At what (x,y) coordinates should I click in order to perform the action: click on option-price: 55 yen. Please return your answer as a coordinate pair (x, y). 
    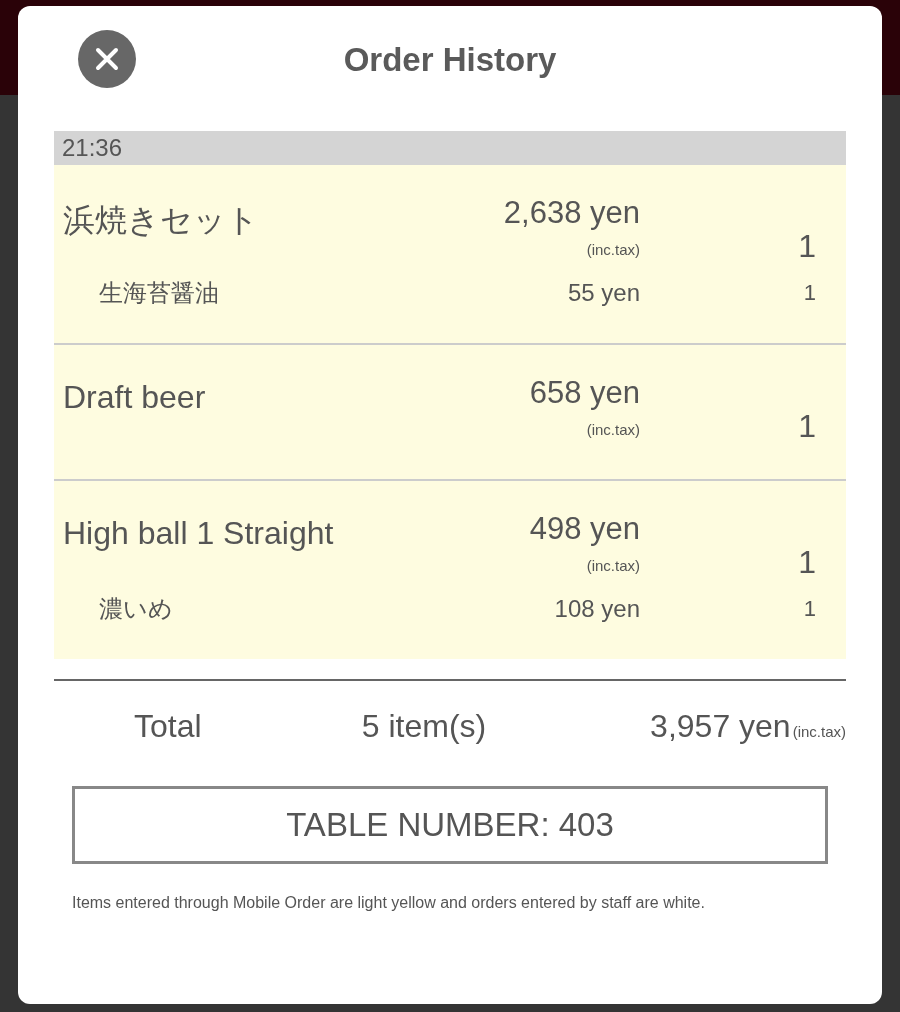
    Looking at the image, I should click on (603, 293).